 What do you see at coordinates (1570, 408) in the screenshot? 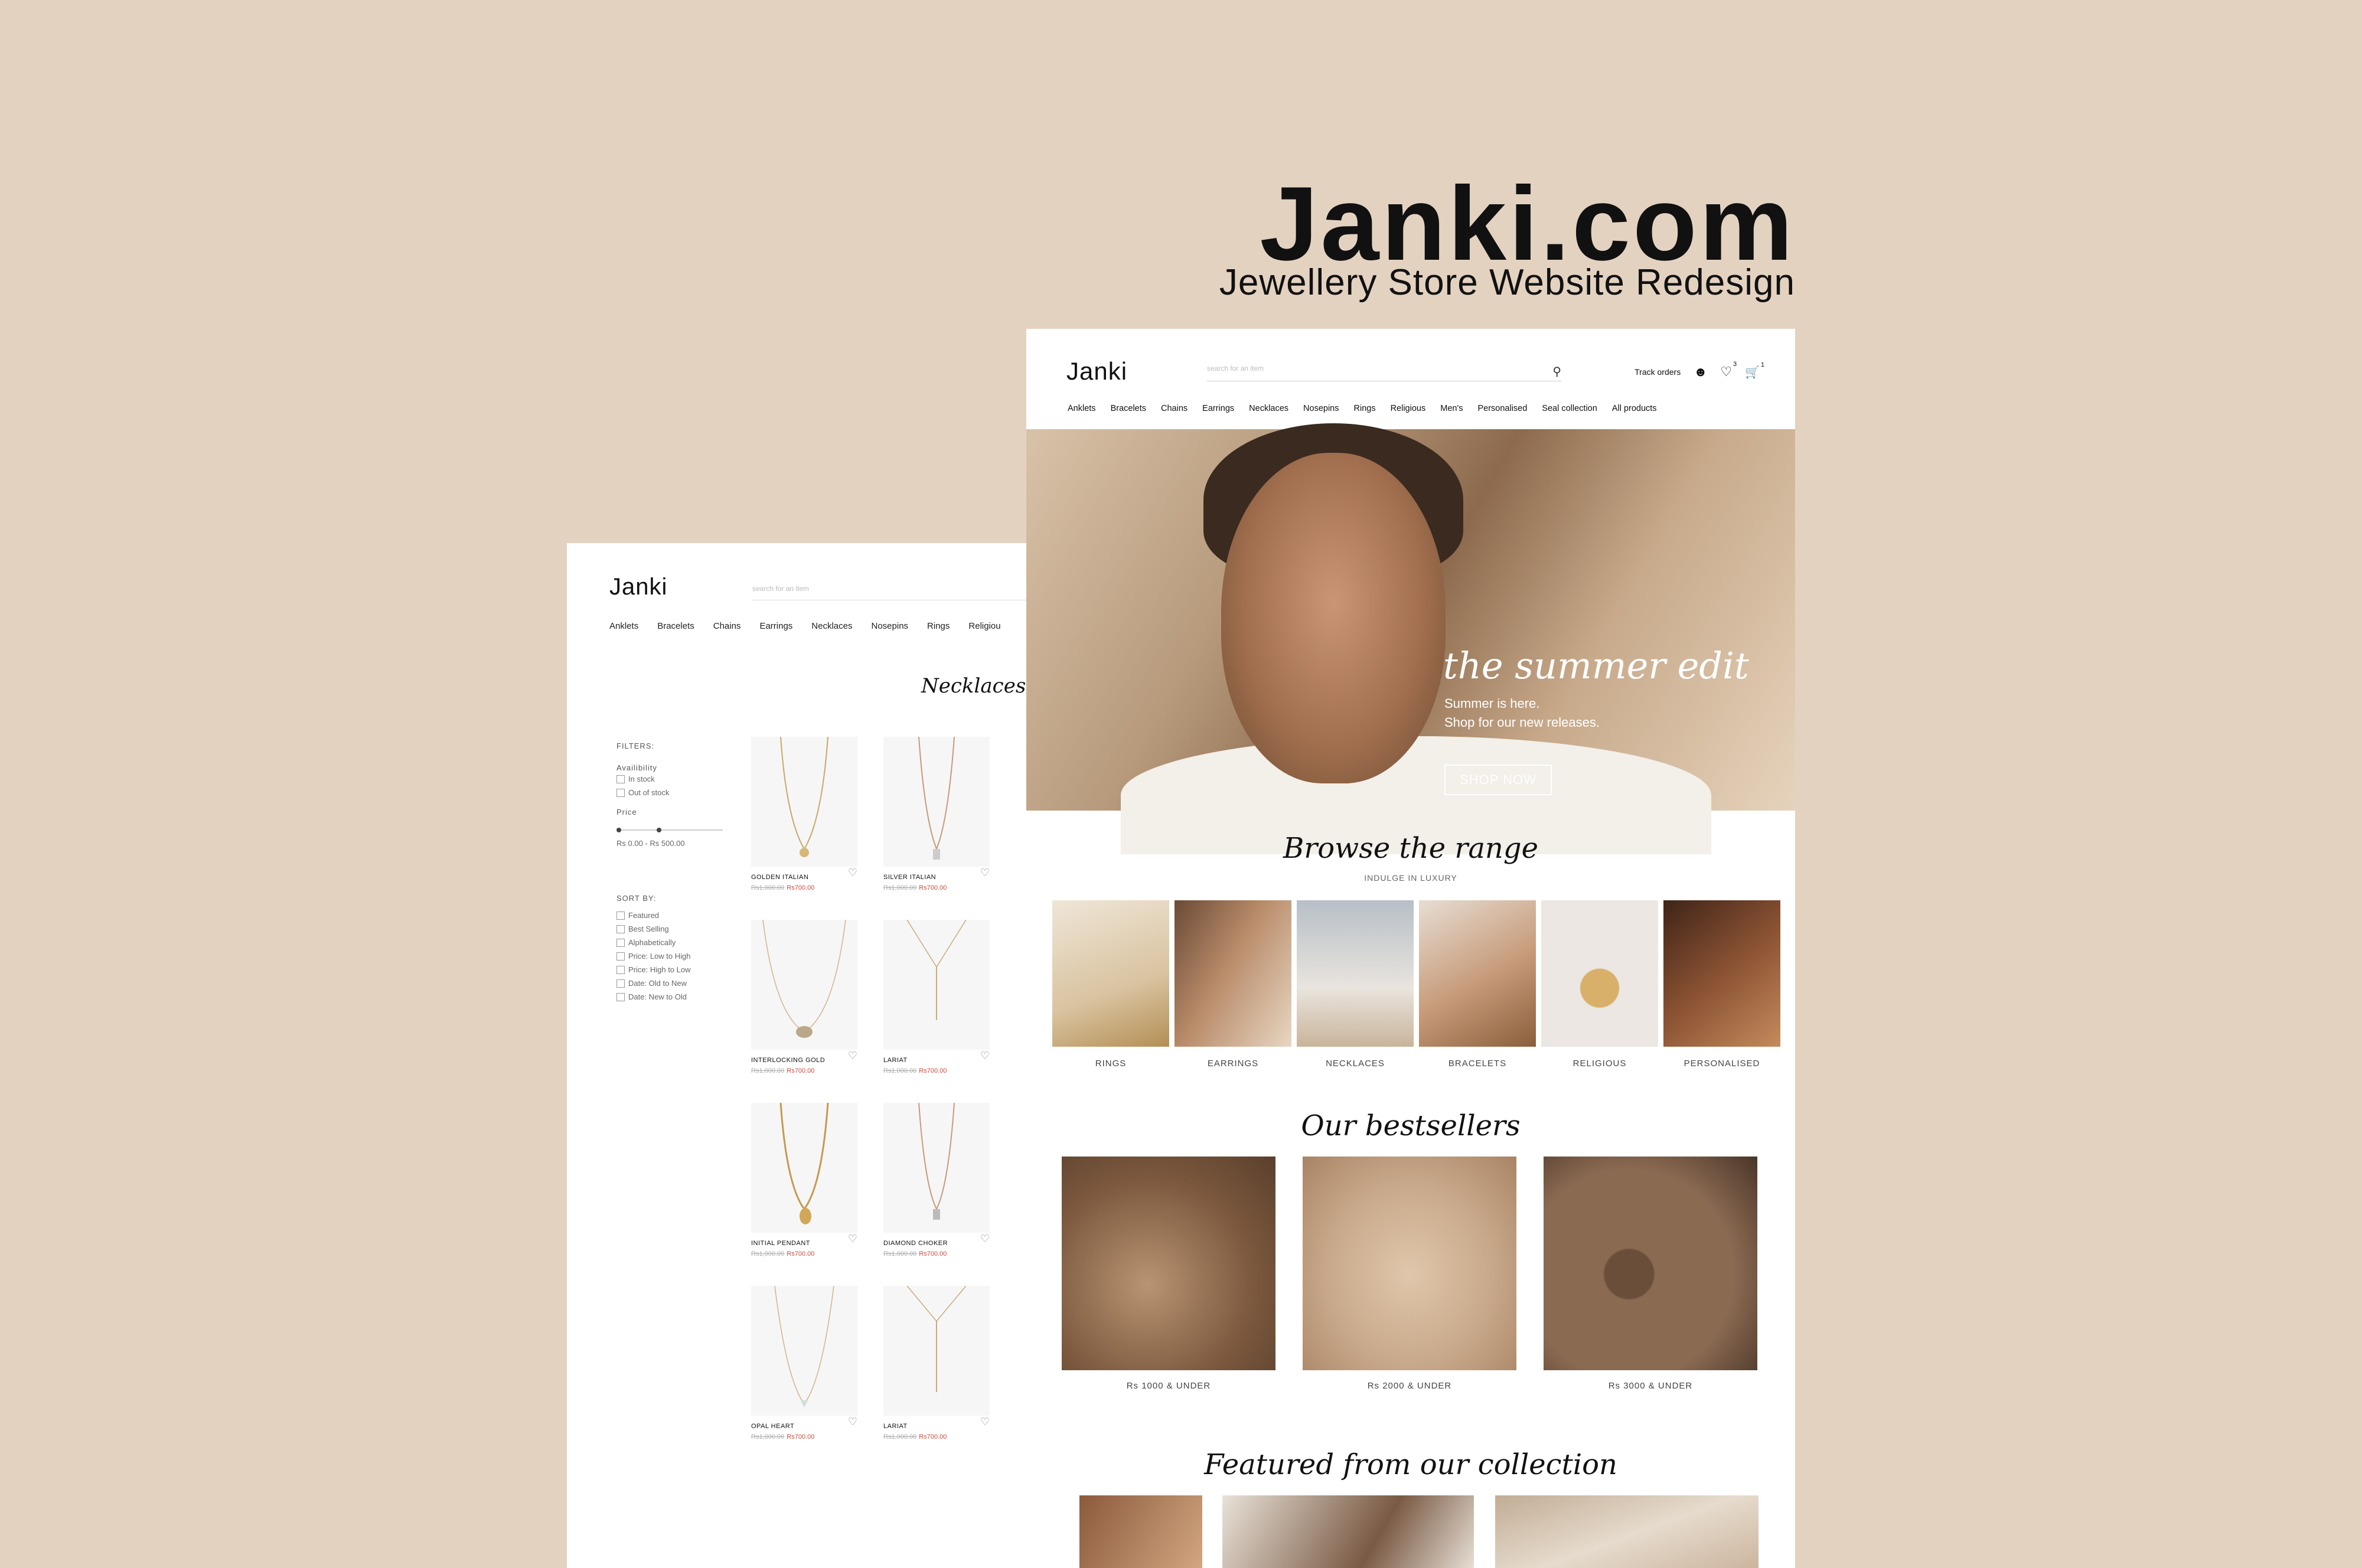
I see `nav-item-seal-collection: Seal collection` at bounding box center [1570, 408].